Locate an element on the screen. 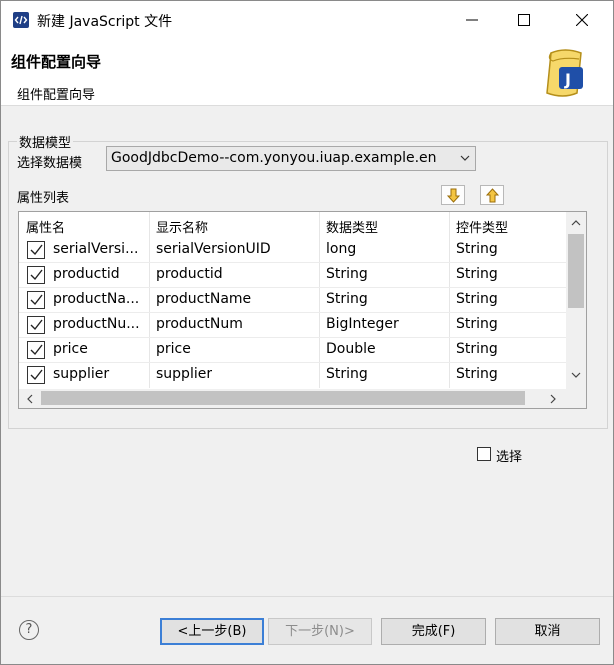 Image resolution: width=614 pixels, height=665 pixels. help-icon: ? is located at coordinates (29, 630).